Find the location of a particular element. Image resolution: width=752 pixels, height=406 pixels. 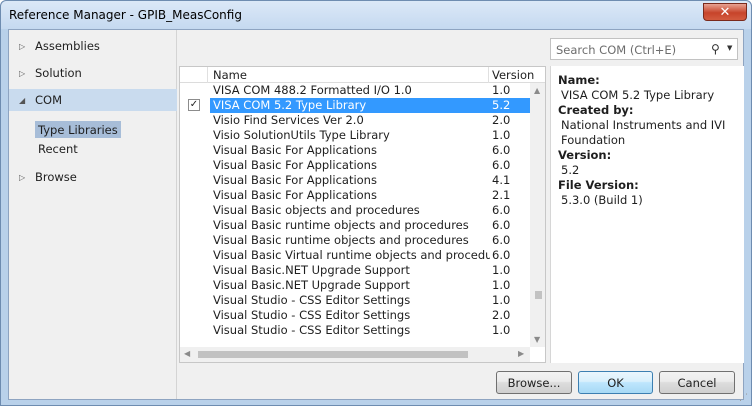

nav-item-label: COM is located at coordinates (49, 100).